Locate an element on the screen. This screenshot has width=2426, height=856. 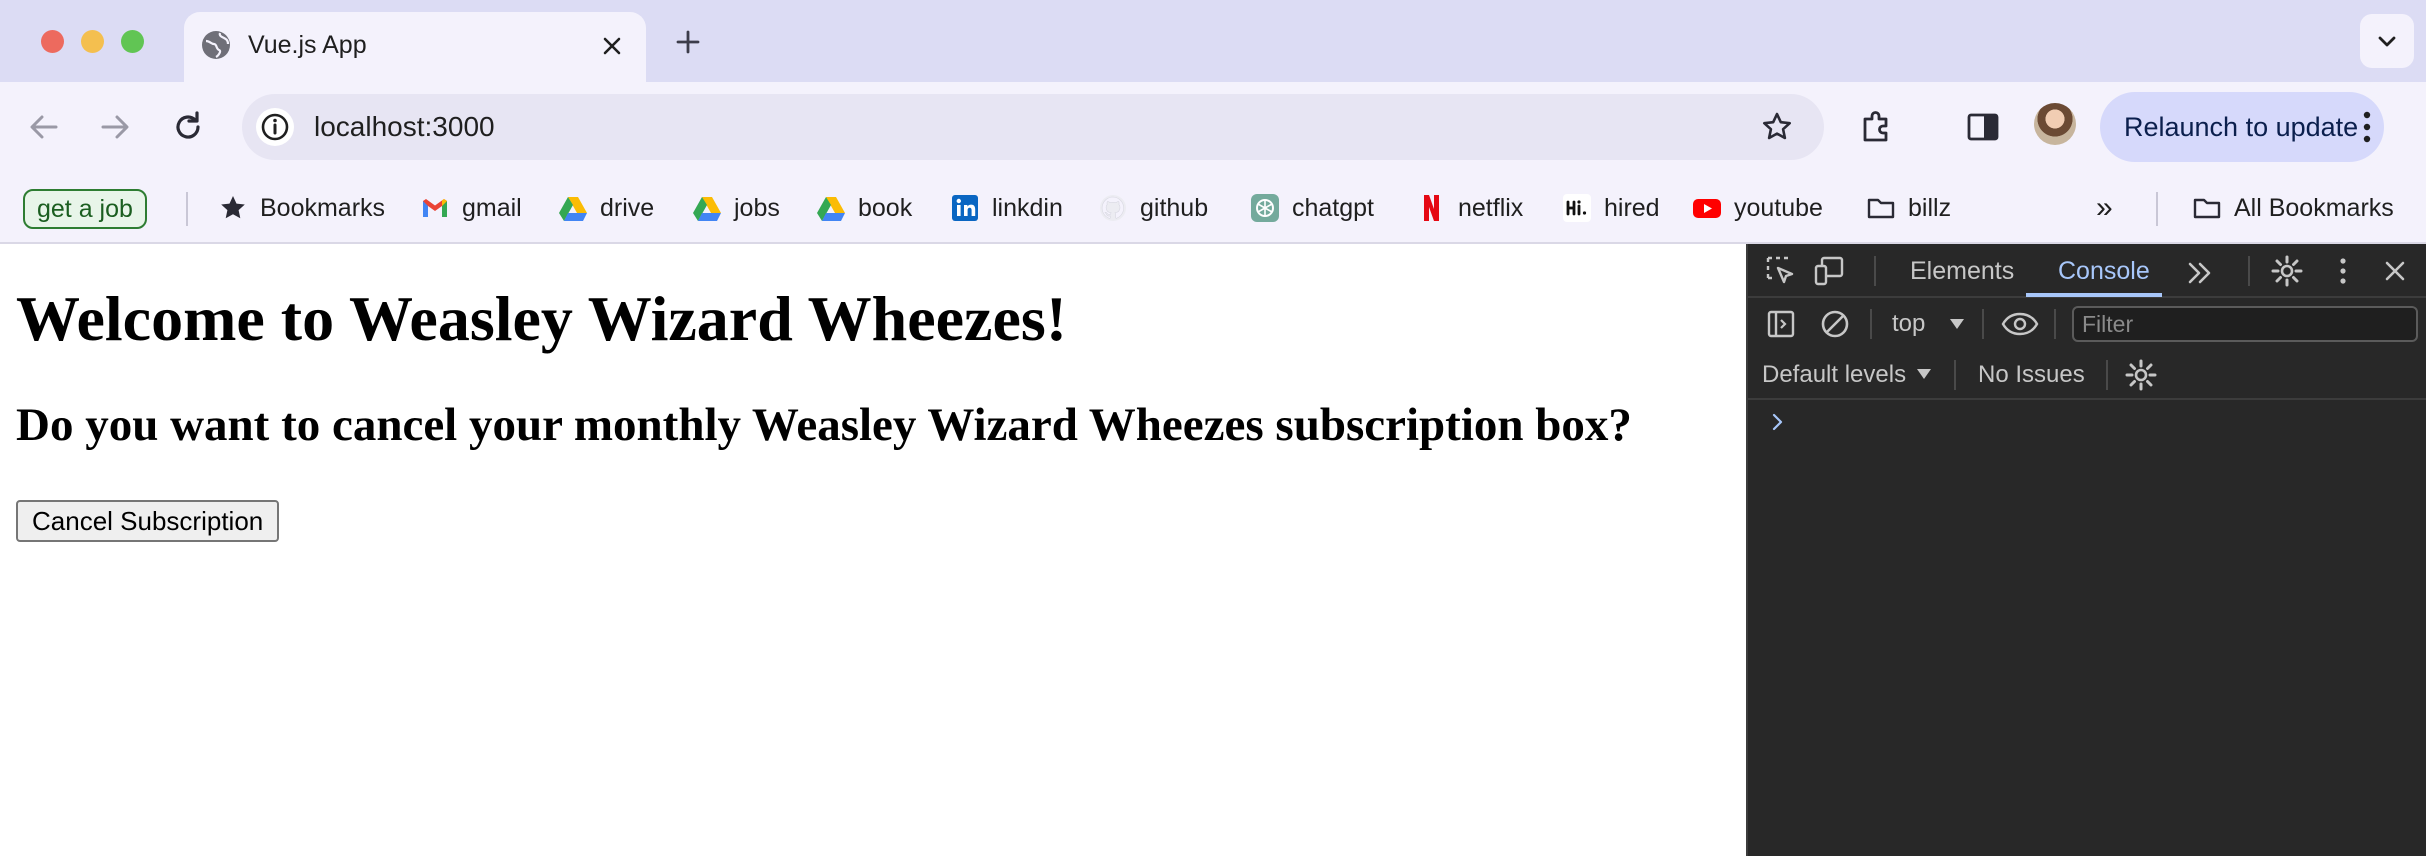
bookmark-label: netflix is located at coordinates (1491, 207).